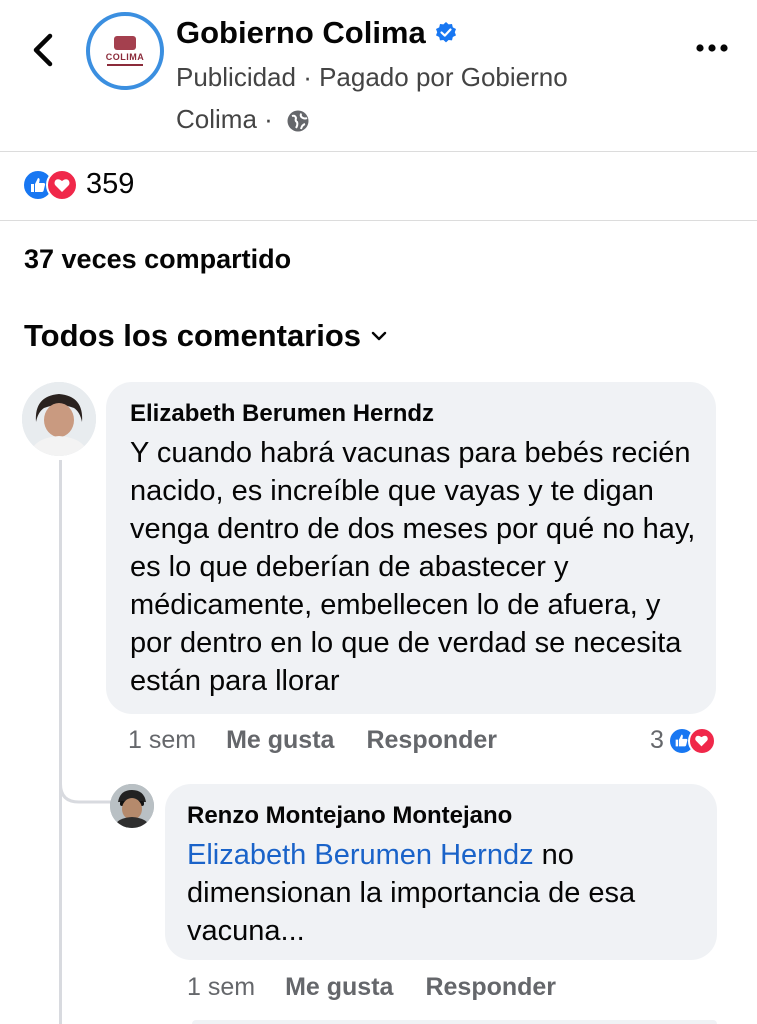  Describe the element at coordinates (683, 740) in the screenshot. I see `comment-reactions: 3` at that location.